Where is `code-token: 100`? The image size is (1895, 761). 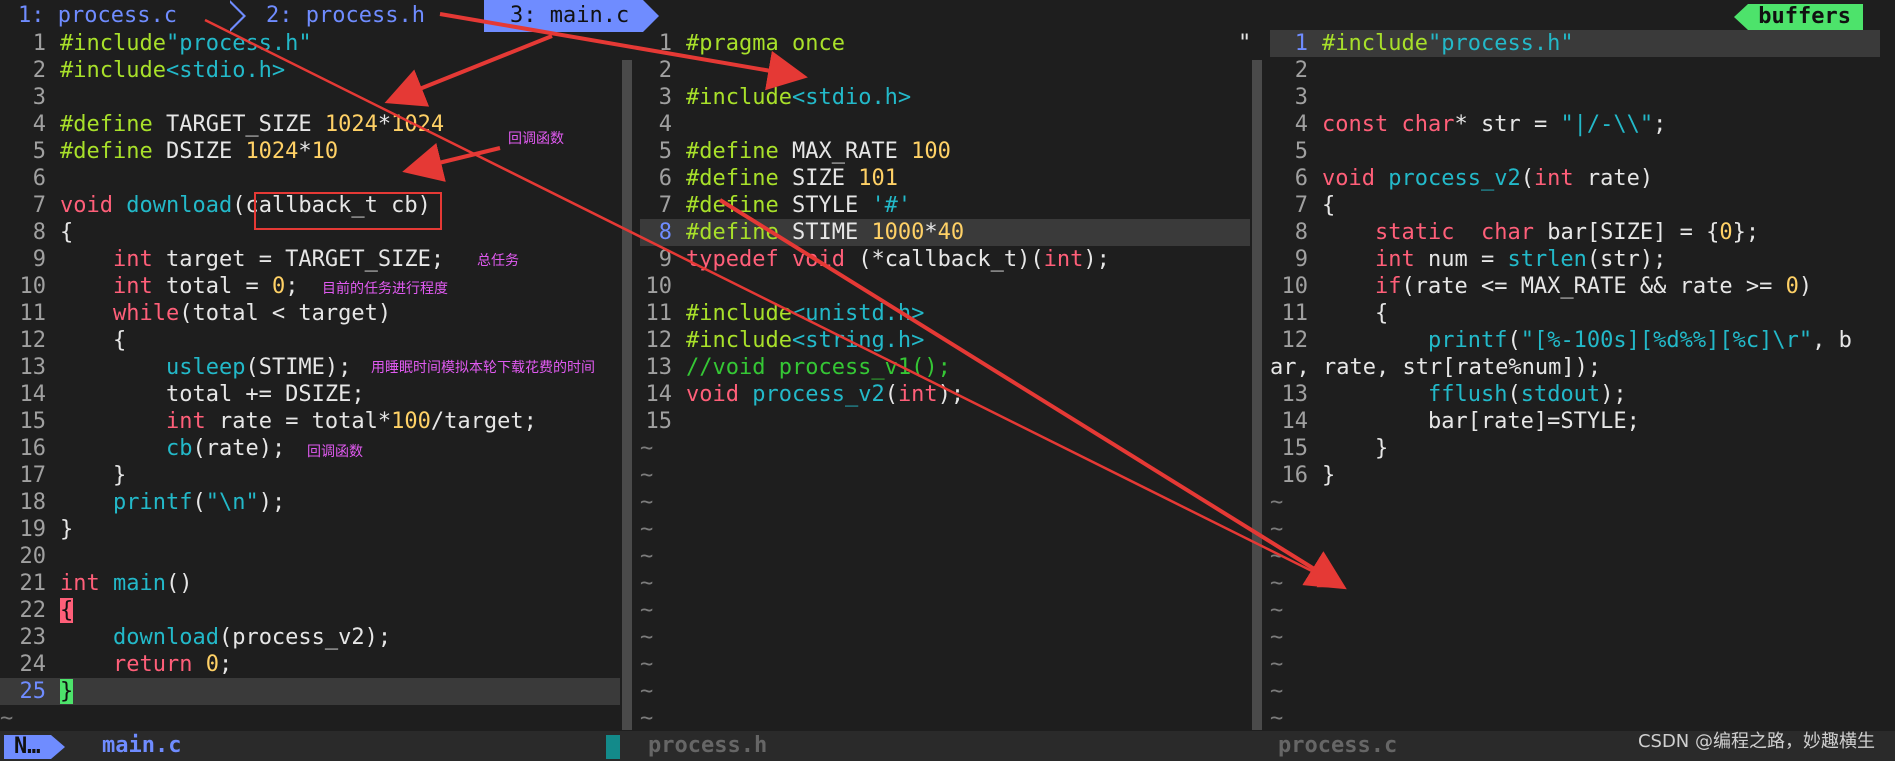 code-token: 100 is located at coordinates (411, 421).